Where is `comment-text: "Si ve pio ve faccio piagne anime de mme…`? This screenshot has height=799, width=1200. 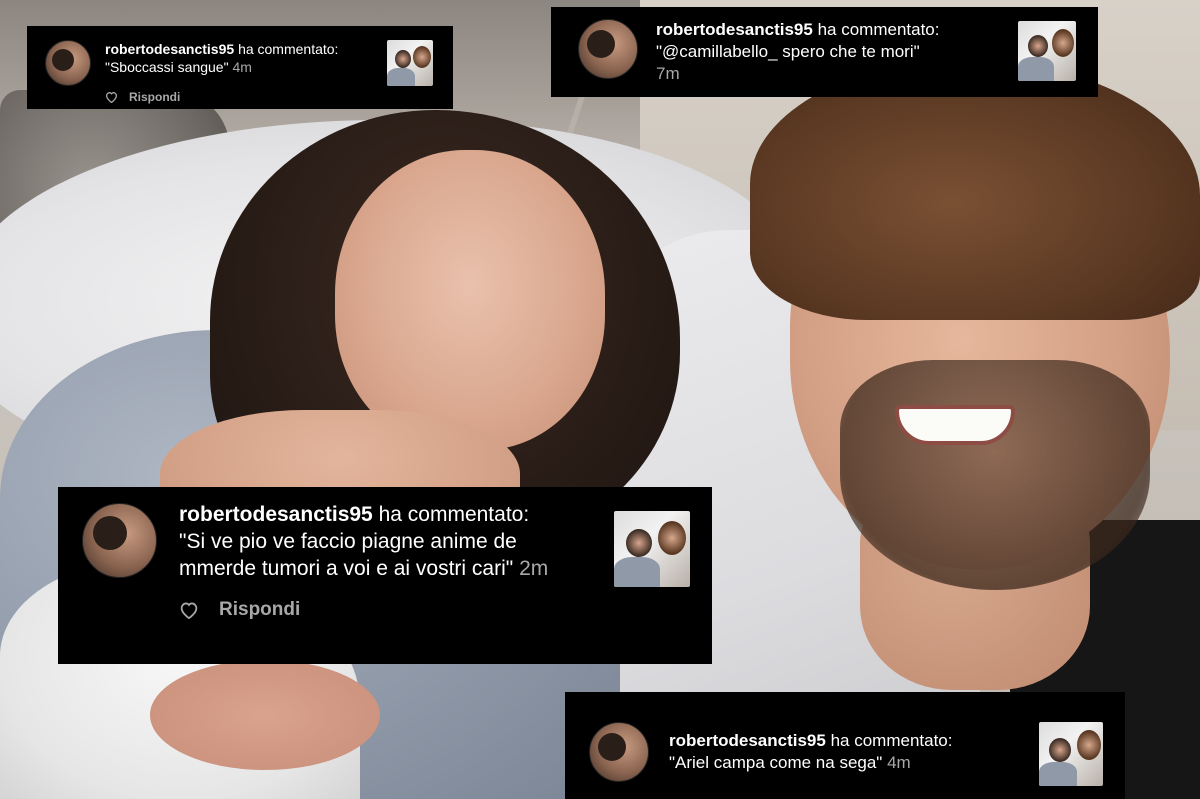 comment-text: "Si ve pio ve faccio piagne anime de mme… is located at coordinates (389, 555).